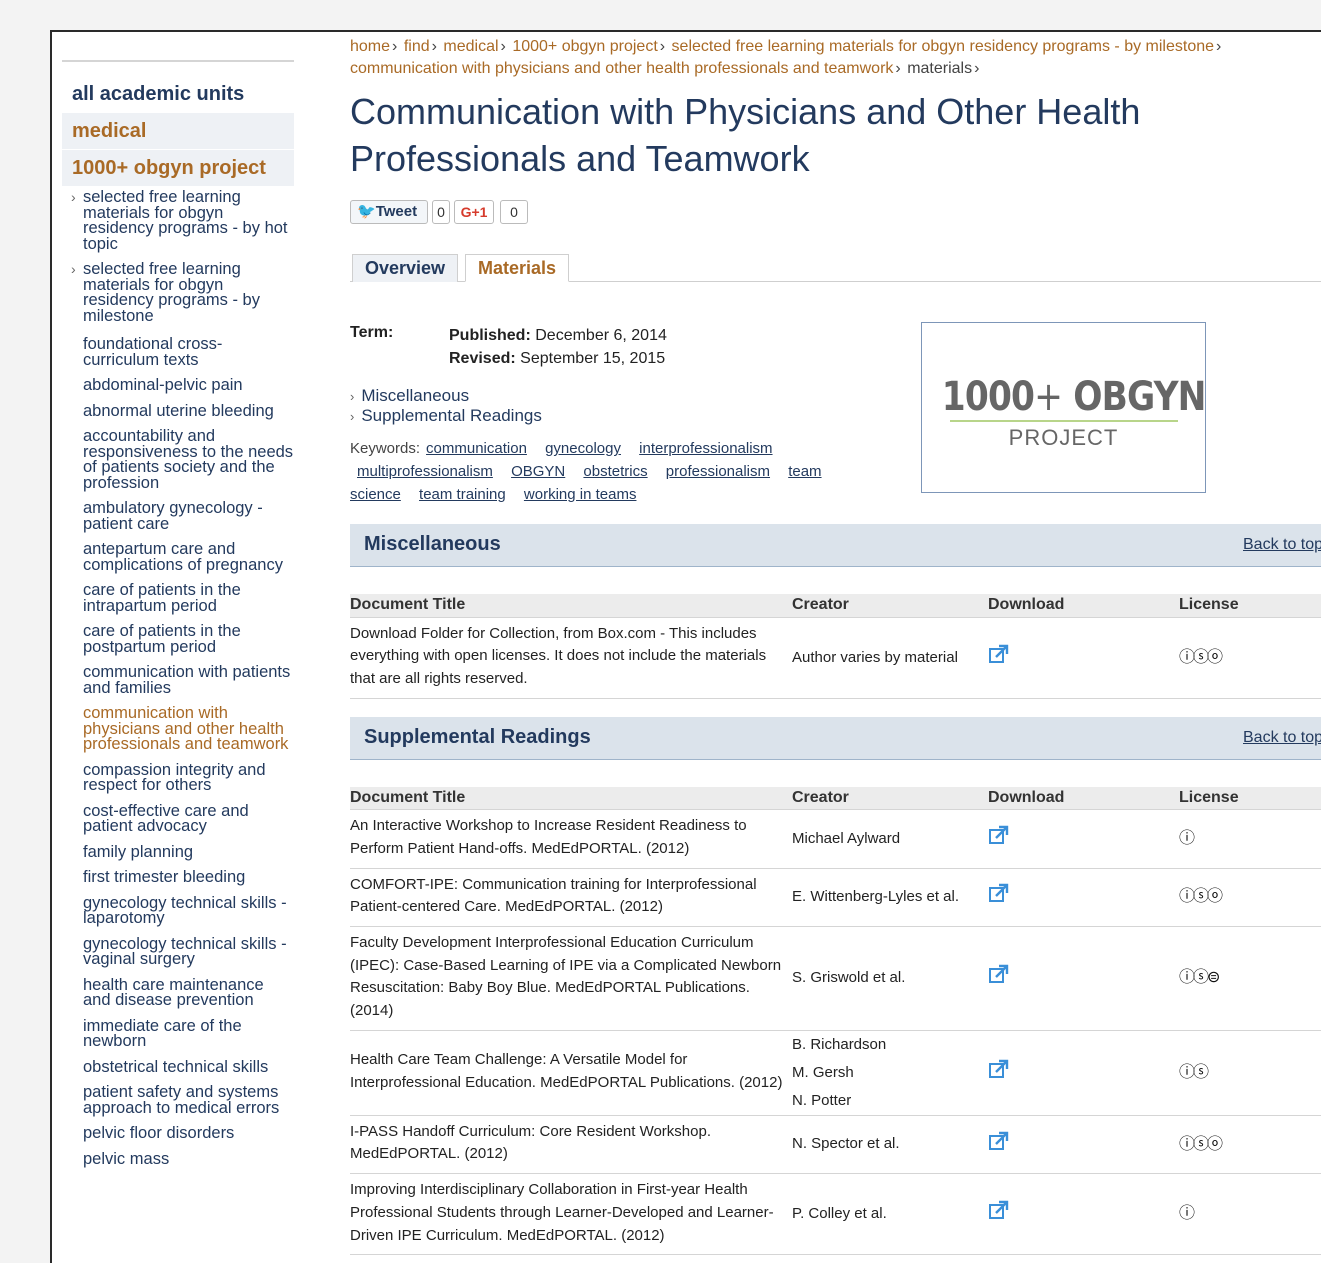 The image size is (1321, 1263). Describe the element at coordinates (835, 545) in the screenshot. I see `section-header: Miscellaneous Back to top` at that location.